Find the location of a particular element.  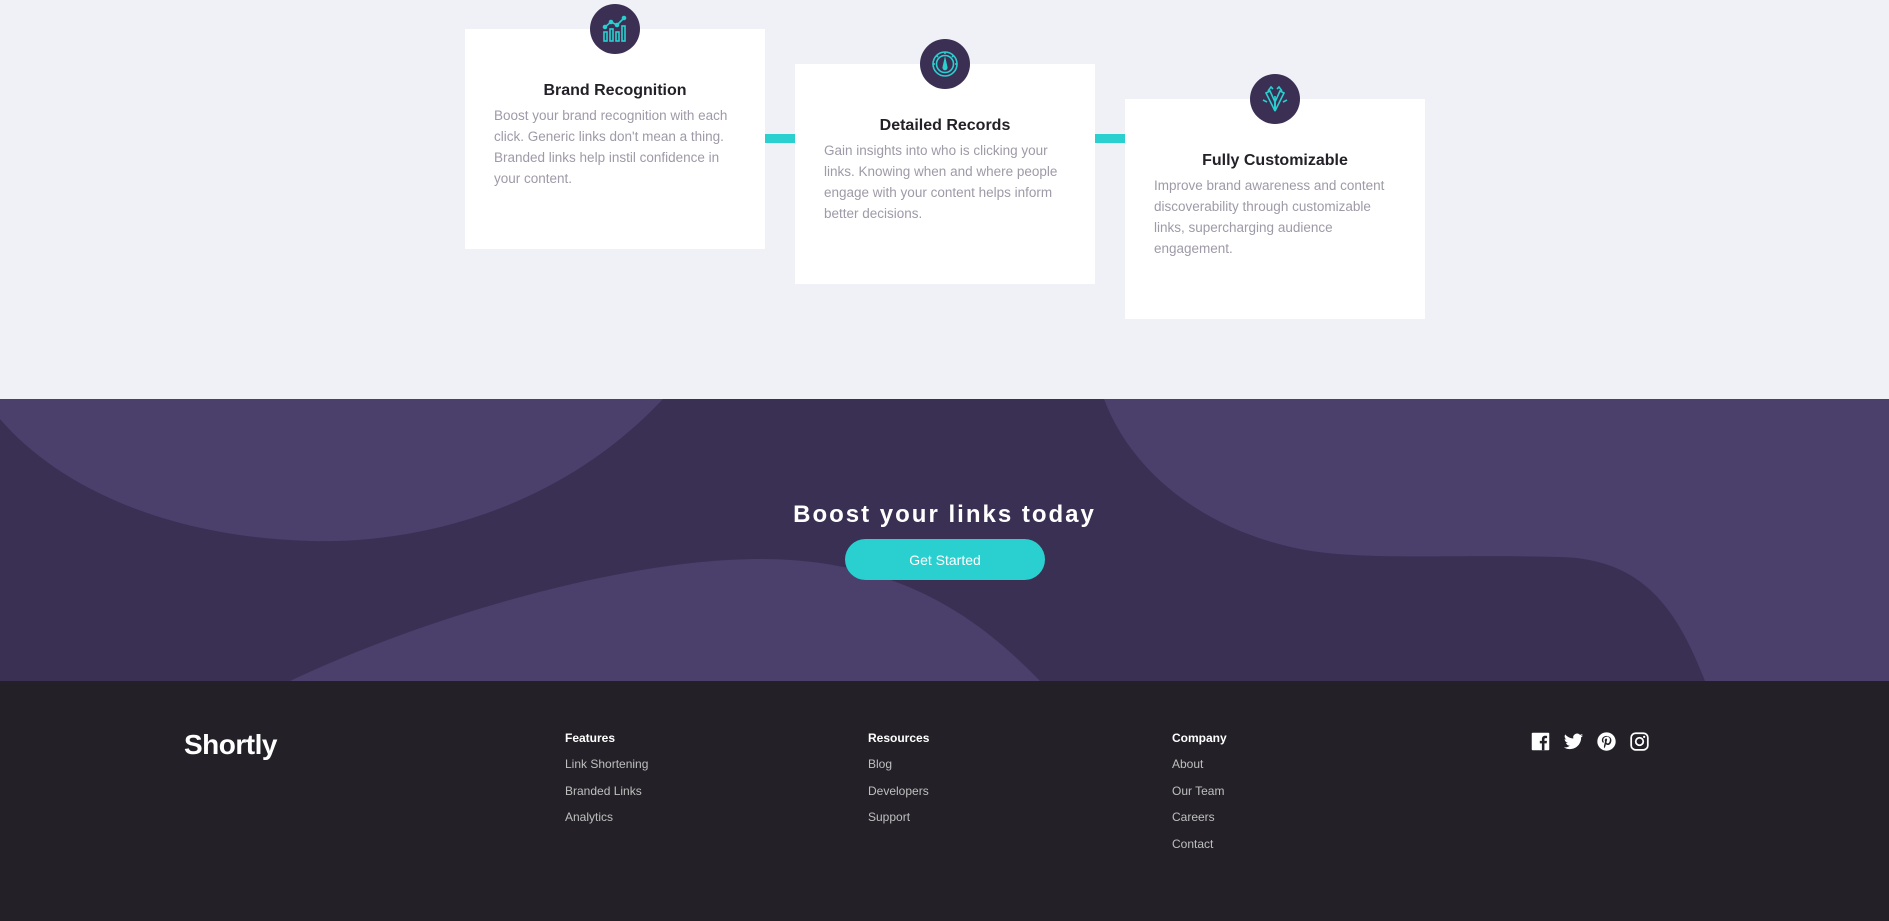

footer-column-resources: Resources Blog Developers Support is located at coordinates (898, 784).